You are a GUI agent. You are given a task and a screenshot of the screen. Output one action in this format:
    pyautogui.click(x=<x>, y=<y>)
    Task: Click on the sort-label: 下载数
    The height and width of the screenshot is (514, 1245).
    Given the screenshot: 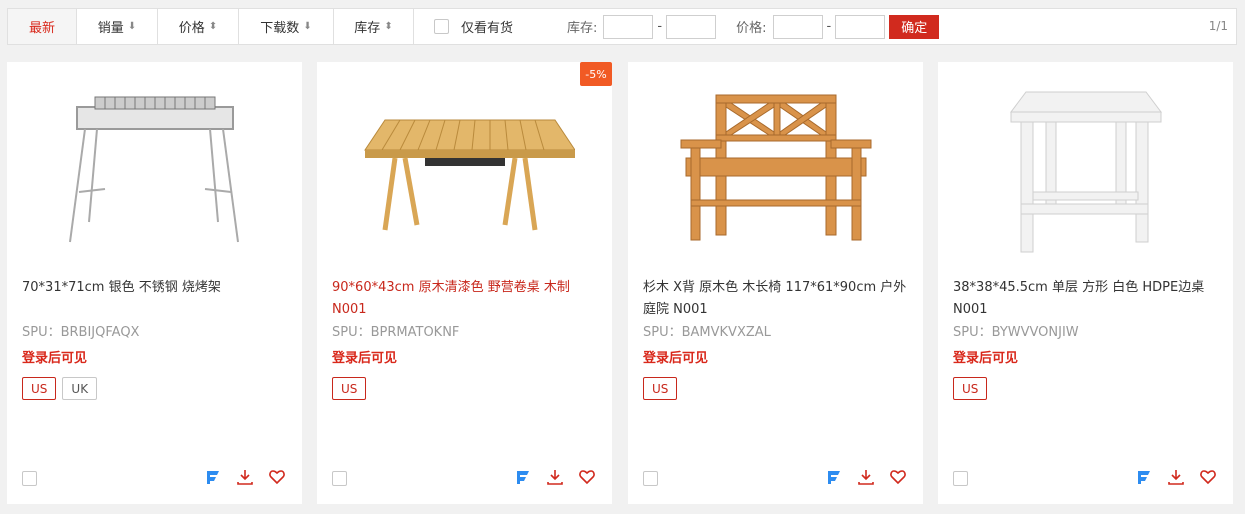 What is the action you would take?
    pyautogui.click(x=280, y=28)
    